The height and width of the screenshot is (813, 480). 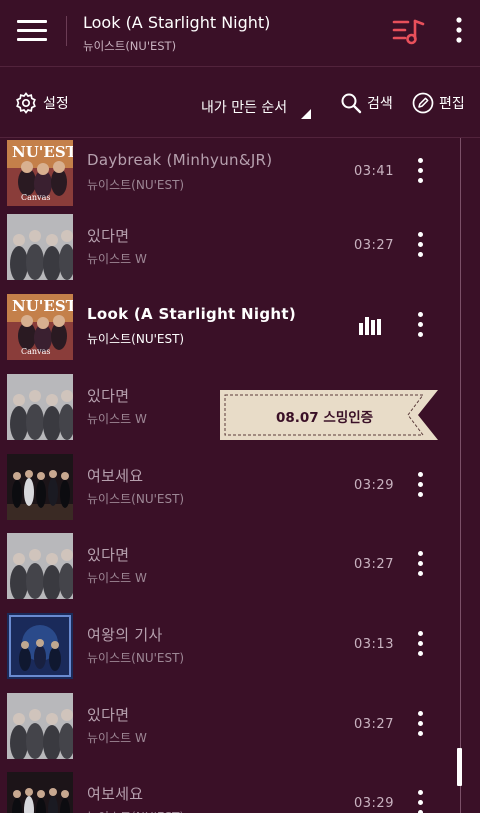 I want to click on settings-button: 설정, so click(x=42, y=103).